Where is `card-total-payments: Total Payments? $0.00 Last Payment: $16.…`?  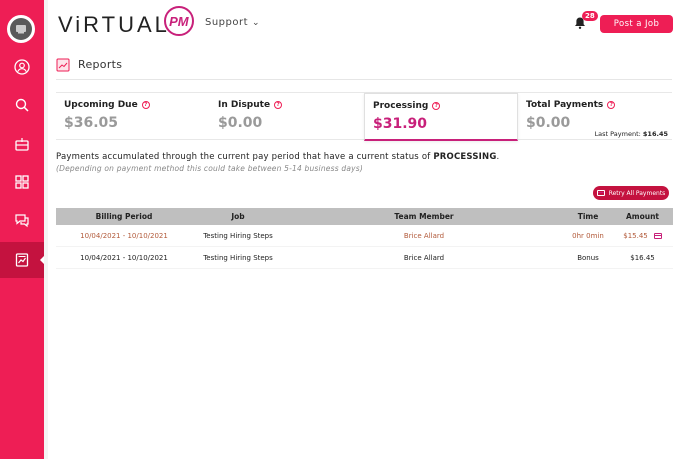
card-total-payments: Total Payments? $0.00 Last Payment: $16.… is located at coordinates (595, 117).